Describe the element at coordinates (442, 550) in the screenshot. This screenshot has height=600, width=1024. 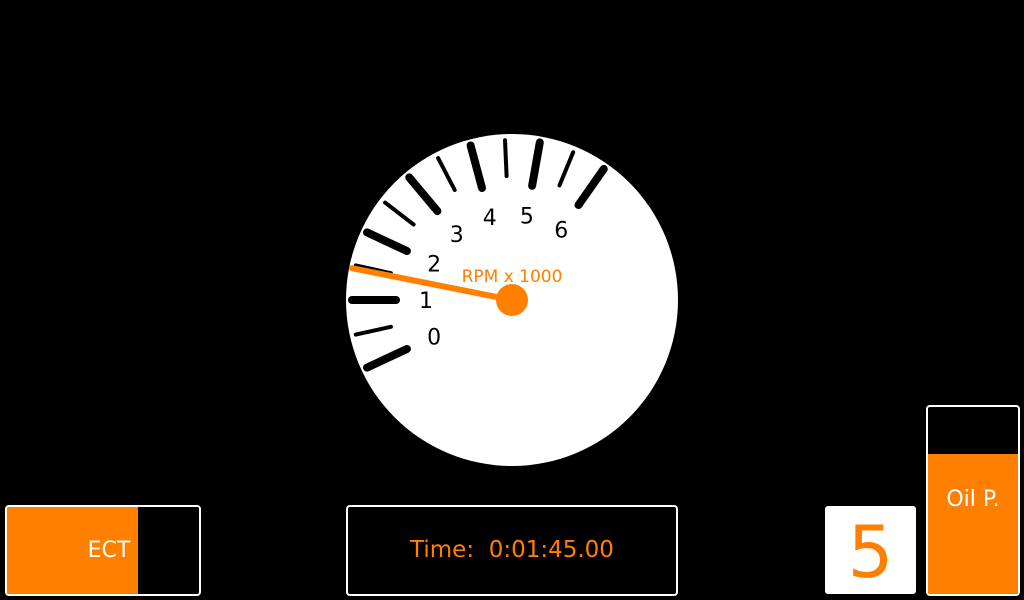
I see `timer-label: Time:` at that location.